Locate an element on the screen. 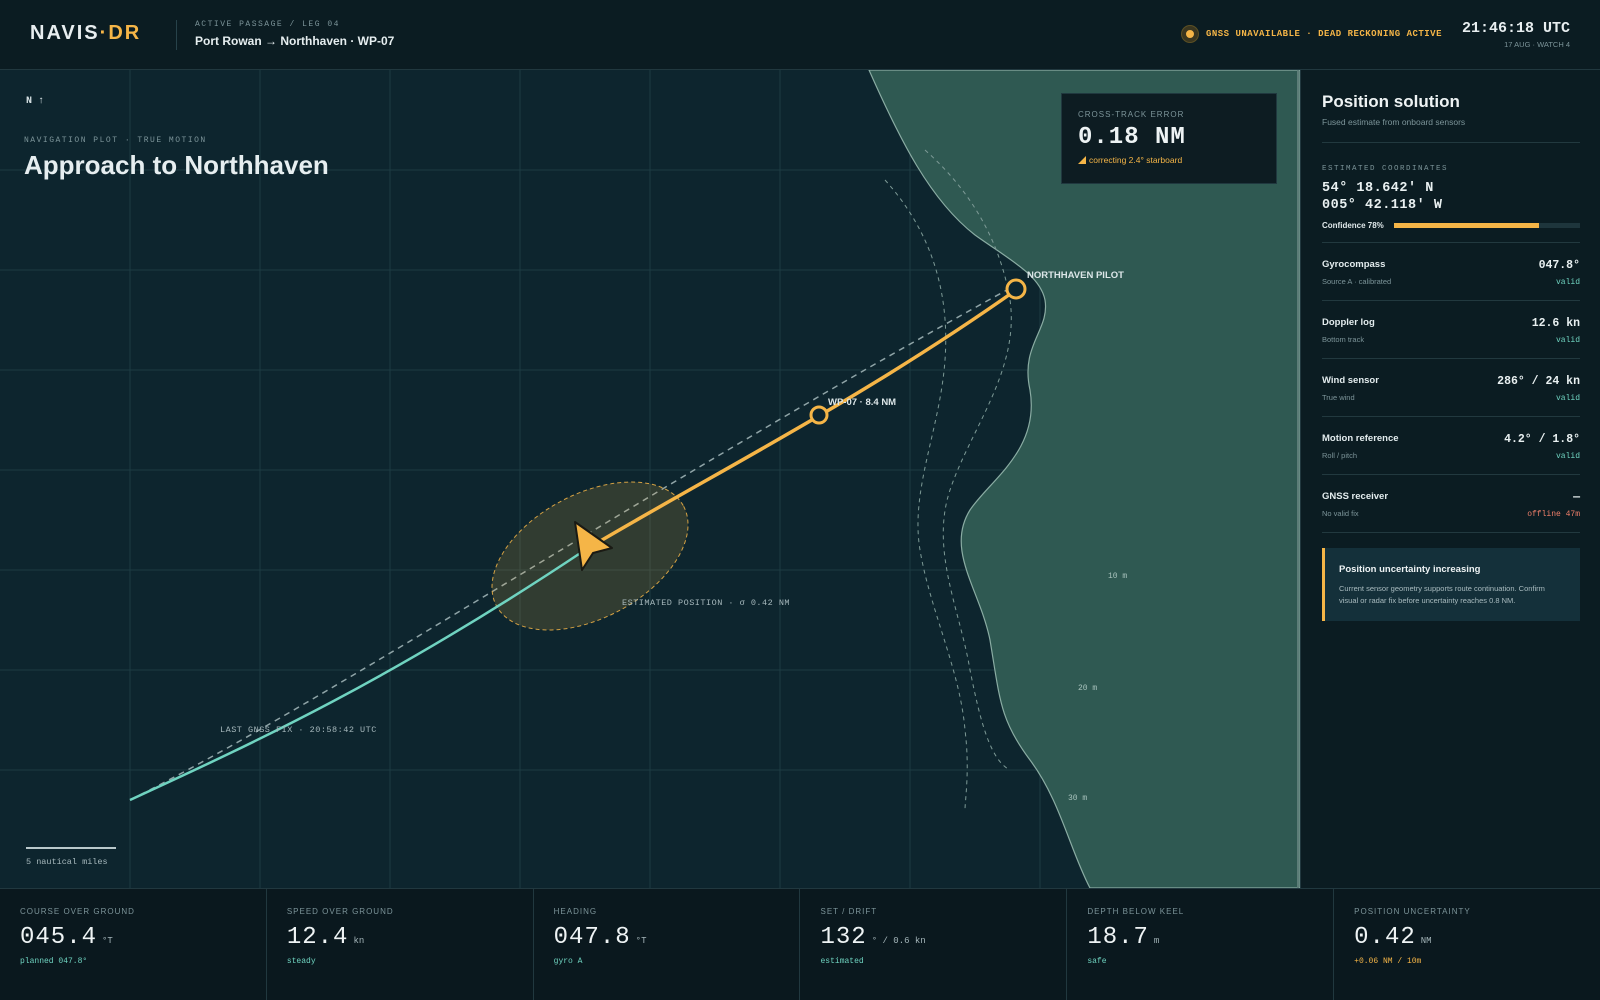 The height and width of the screenshot is (1000, 1600). xte-label: CROSS-TRACK ERROR is located at coordinates (1131, 114).